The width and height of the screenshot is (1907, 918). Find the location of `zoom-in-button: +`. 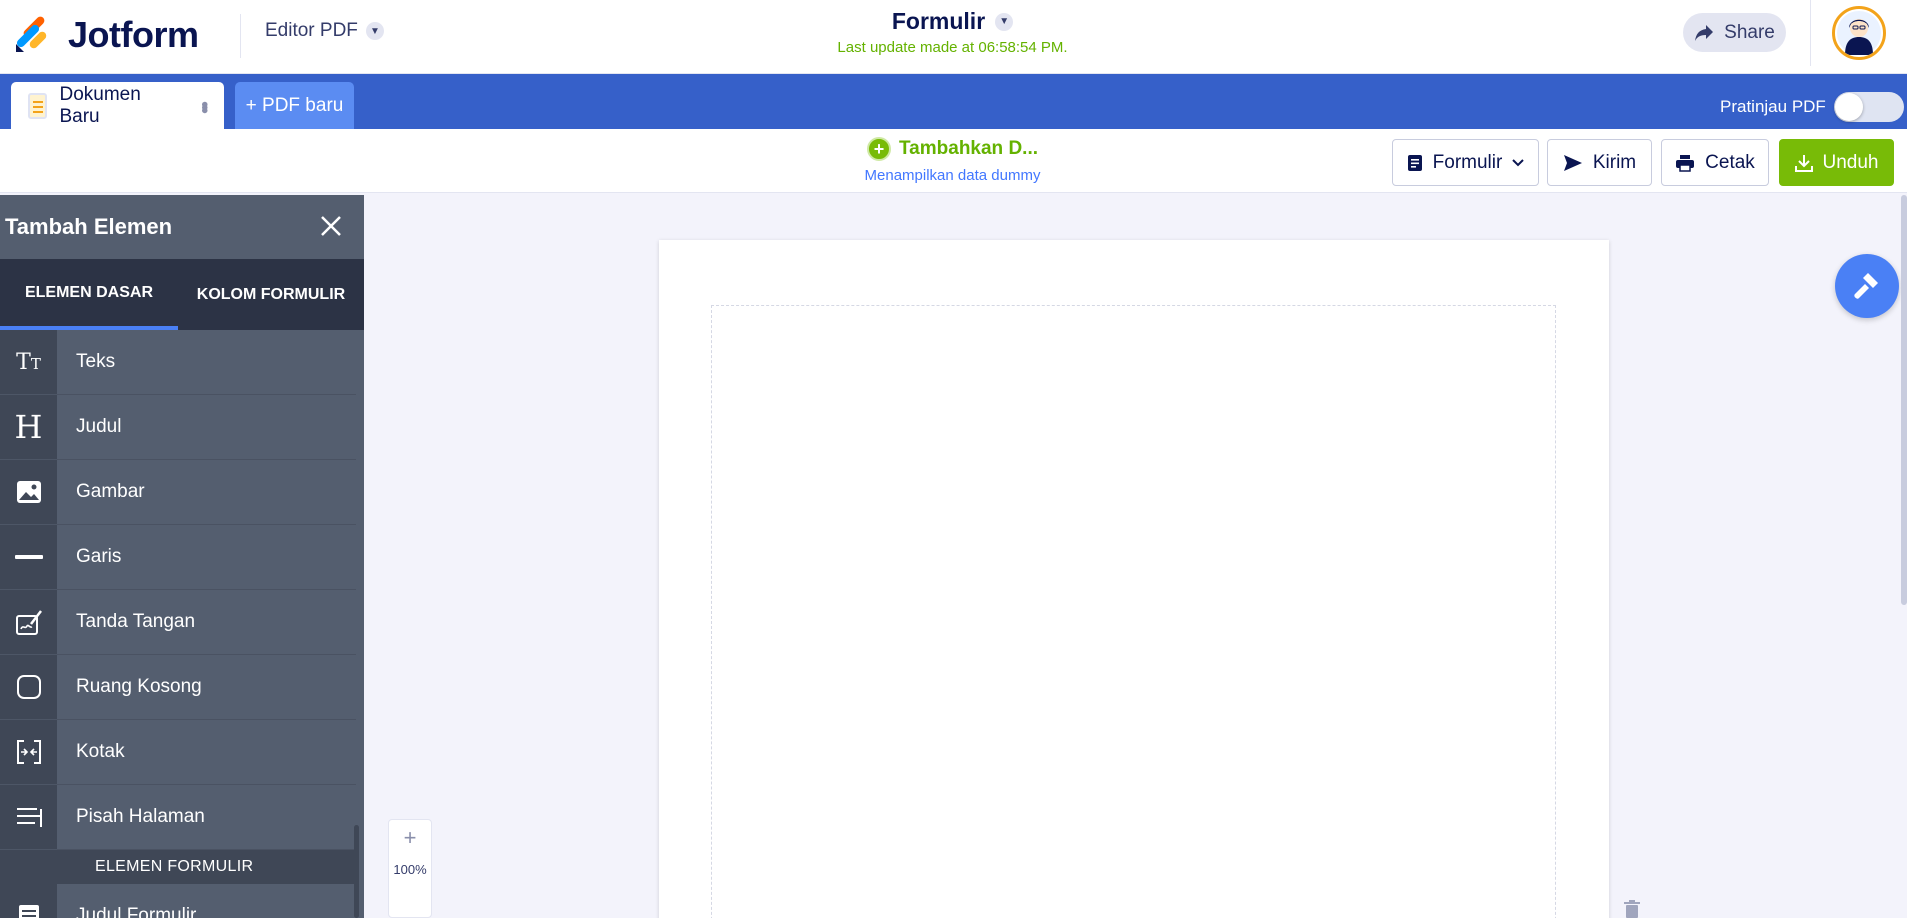

zoom-in-button: + is located at coordinates (410, 838).